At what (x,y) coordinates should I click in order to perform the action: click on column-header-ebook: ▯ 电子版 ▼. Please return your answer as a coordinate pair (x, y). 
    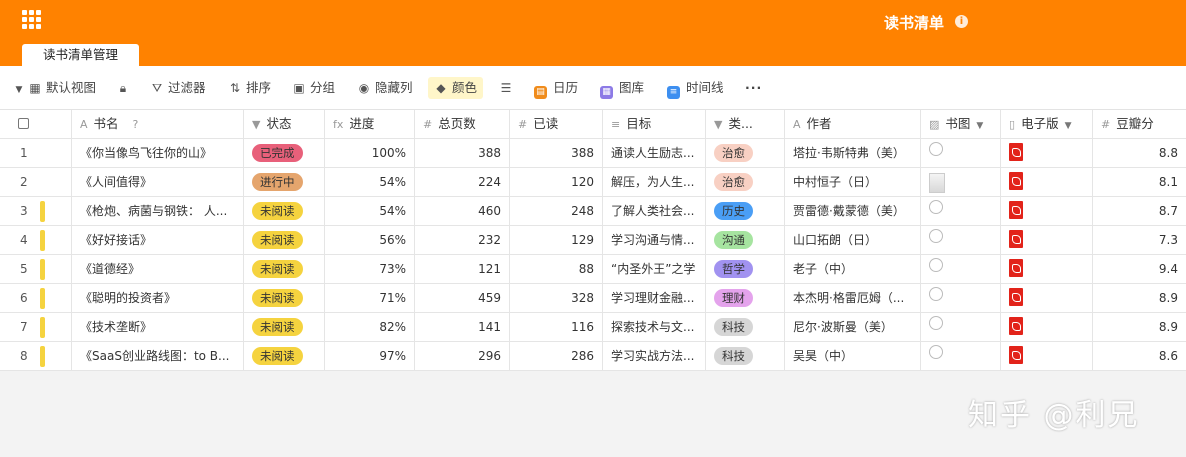
    Looking at the image, I should click on (1047, 124).